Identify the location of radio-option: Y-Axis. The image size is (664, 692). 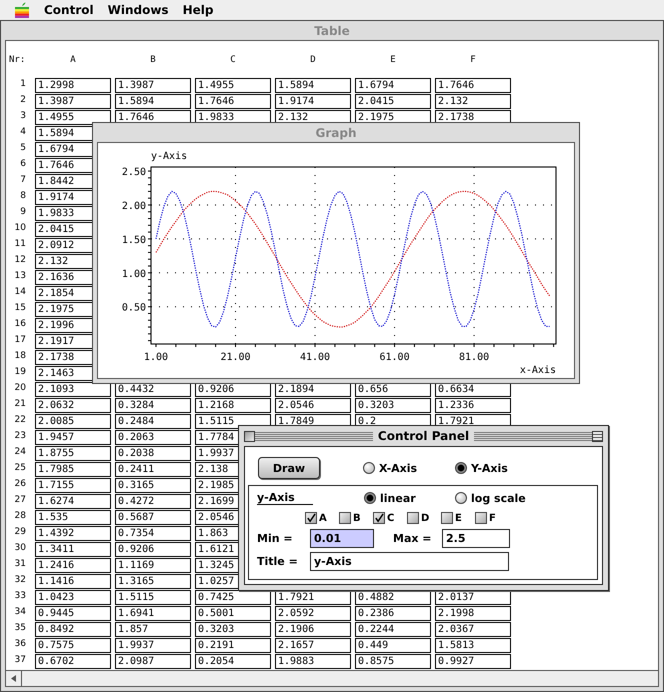
(481, 468).